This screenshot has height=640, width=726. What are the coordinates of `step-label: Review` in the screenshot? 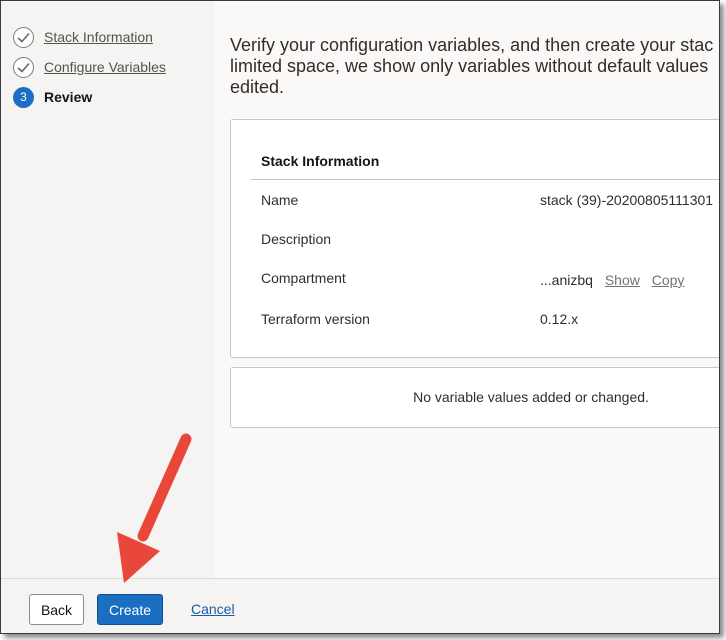 It's located at (68, 97).